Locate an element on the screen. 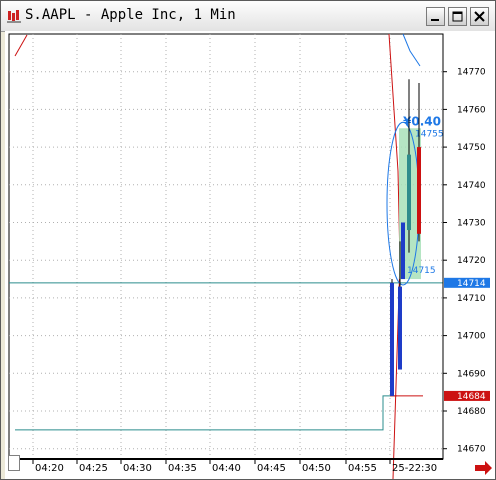 This screenshot has height=480, width=496. window-title: S.AAPL - Apple Inc, 1 Min is located at coordinates (130, 15).